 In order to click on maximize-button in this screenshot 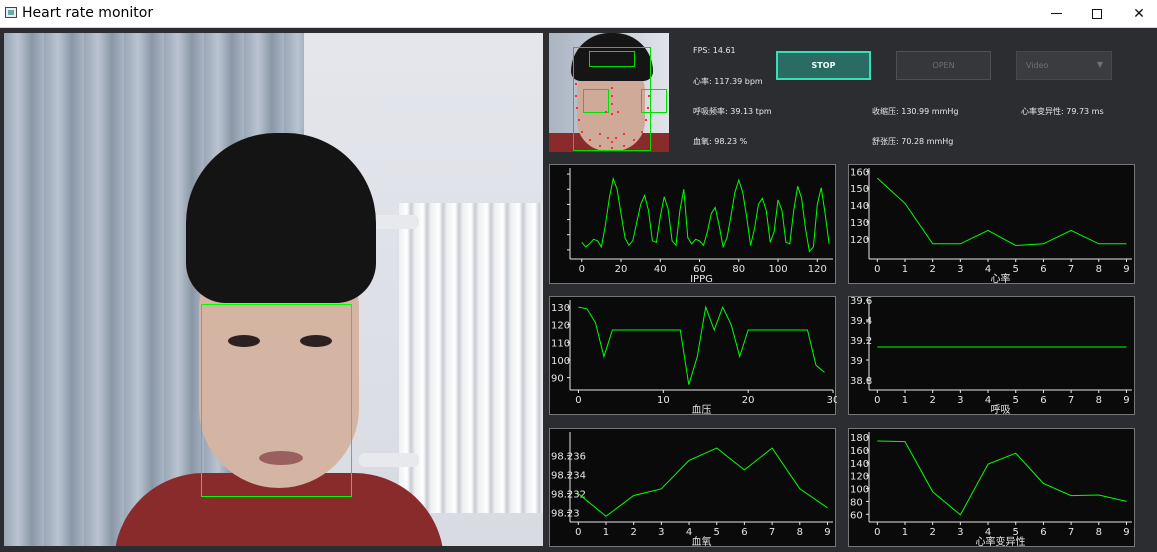, I will do `click(1097, 13)`.